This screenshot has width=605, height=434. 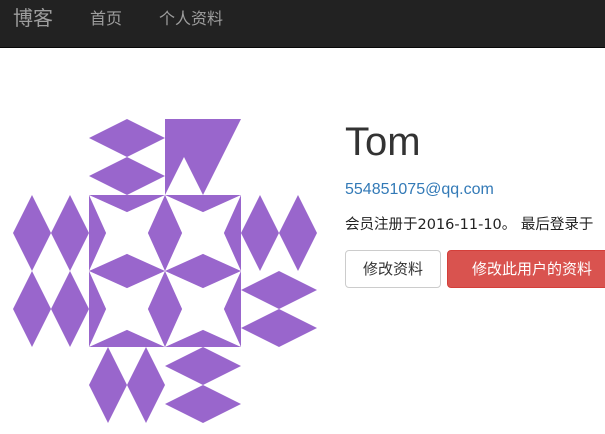 What do you see at coordinates (469, 225) in the screenshot?
I see `member-info-text: 会员注册于2016-11-10。 最后登录于` at bounding box center [469, 225].